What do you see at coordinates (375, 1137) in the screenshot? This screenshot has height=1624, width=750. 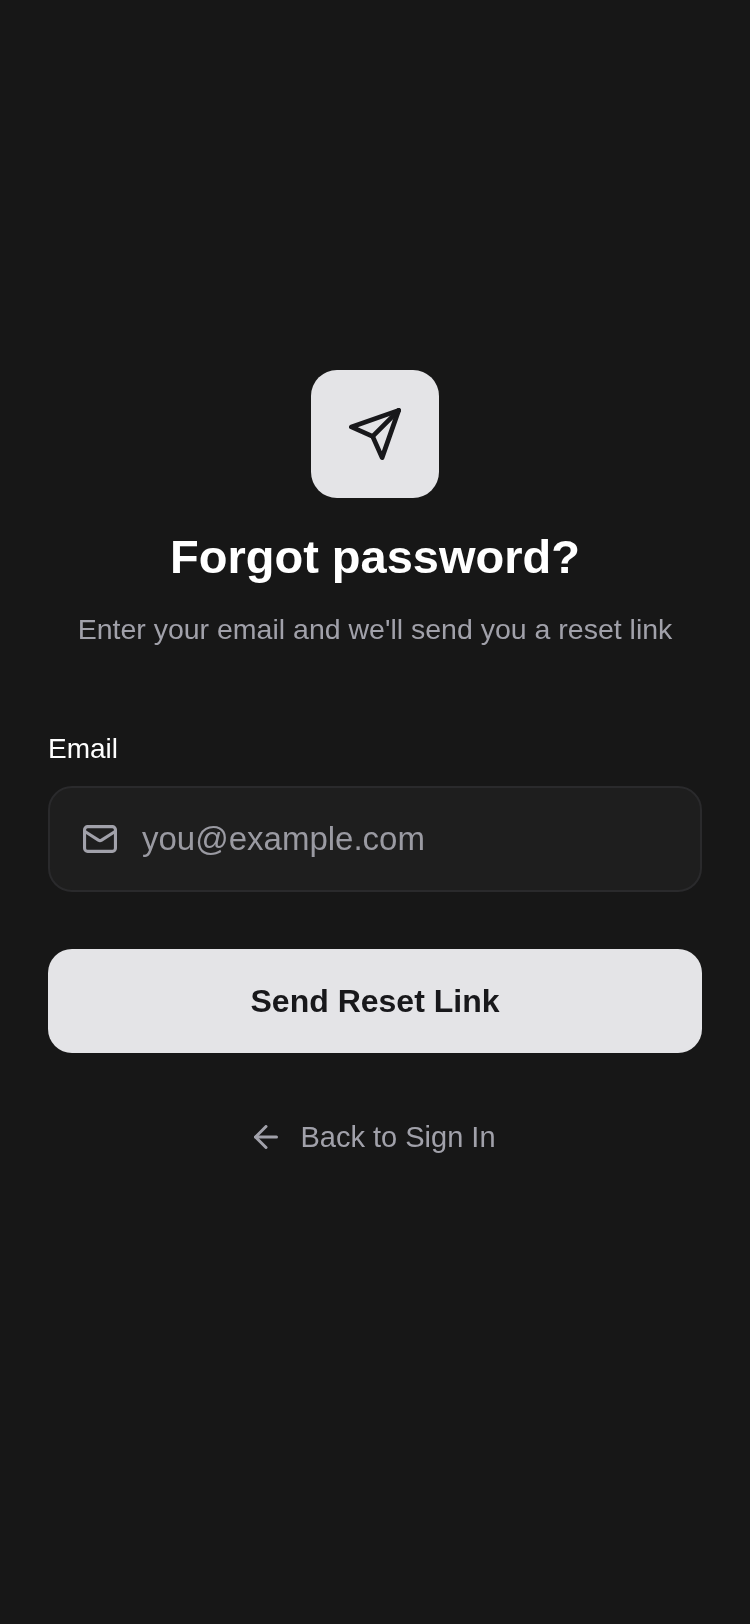 I see `back-link: Back to Sign In` at bounding box center [375, 1137].